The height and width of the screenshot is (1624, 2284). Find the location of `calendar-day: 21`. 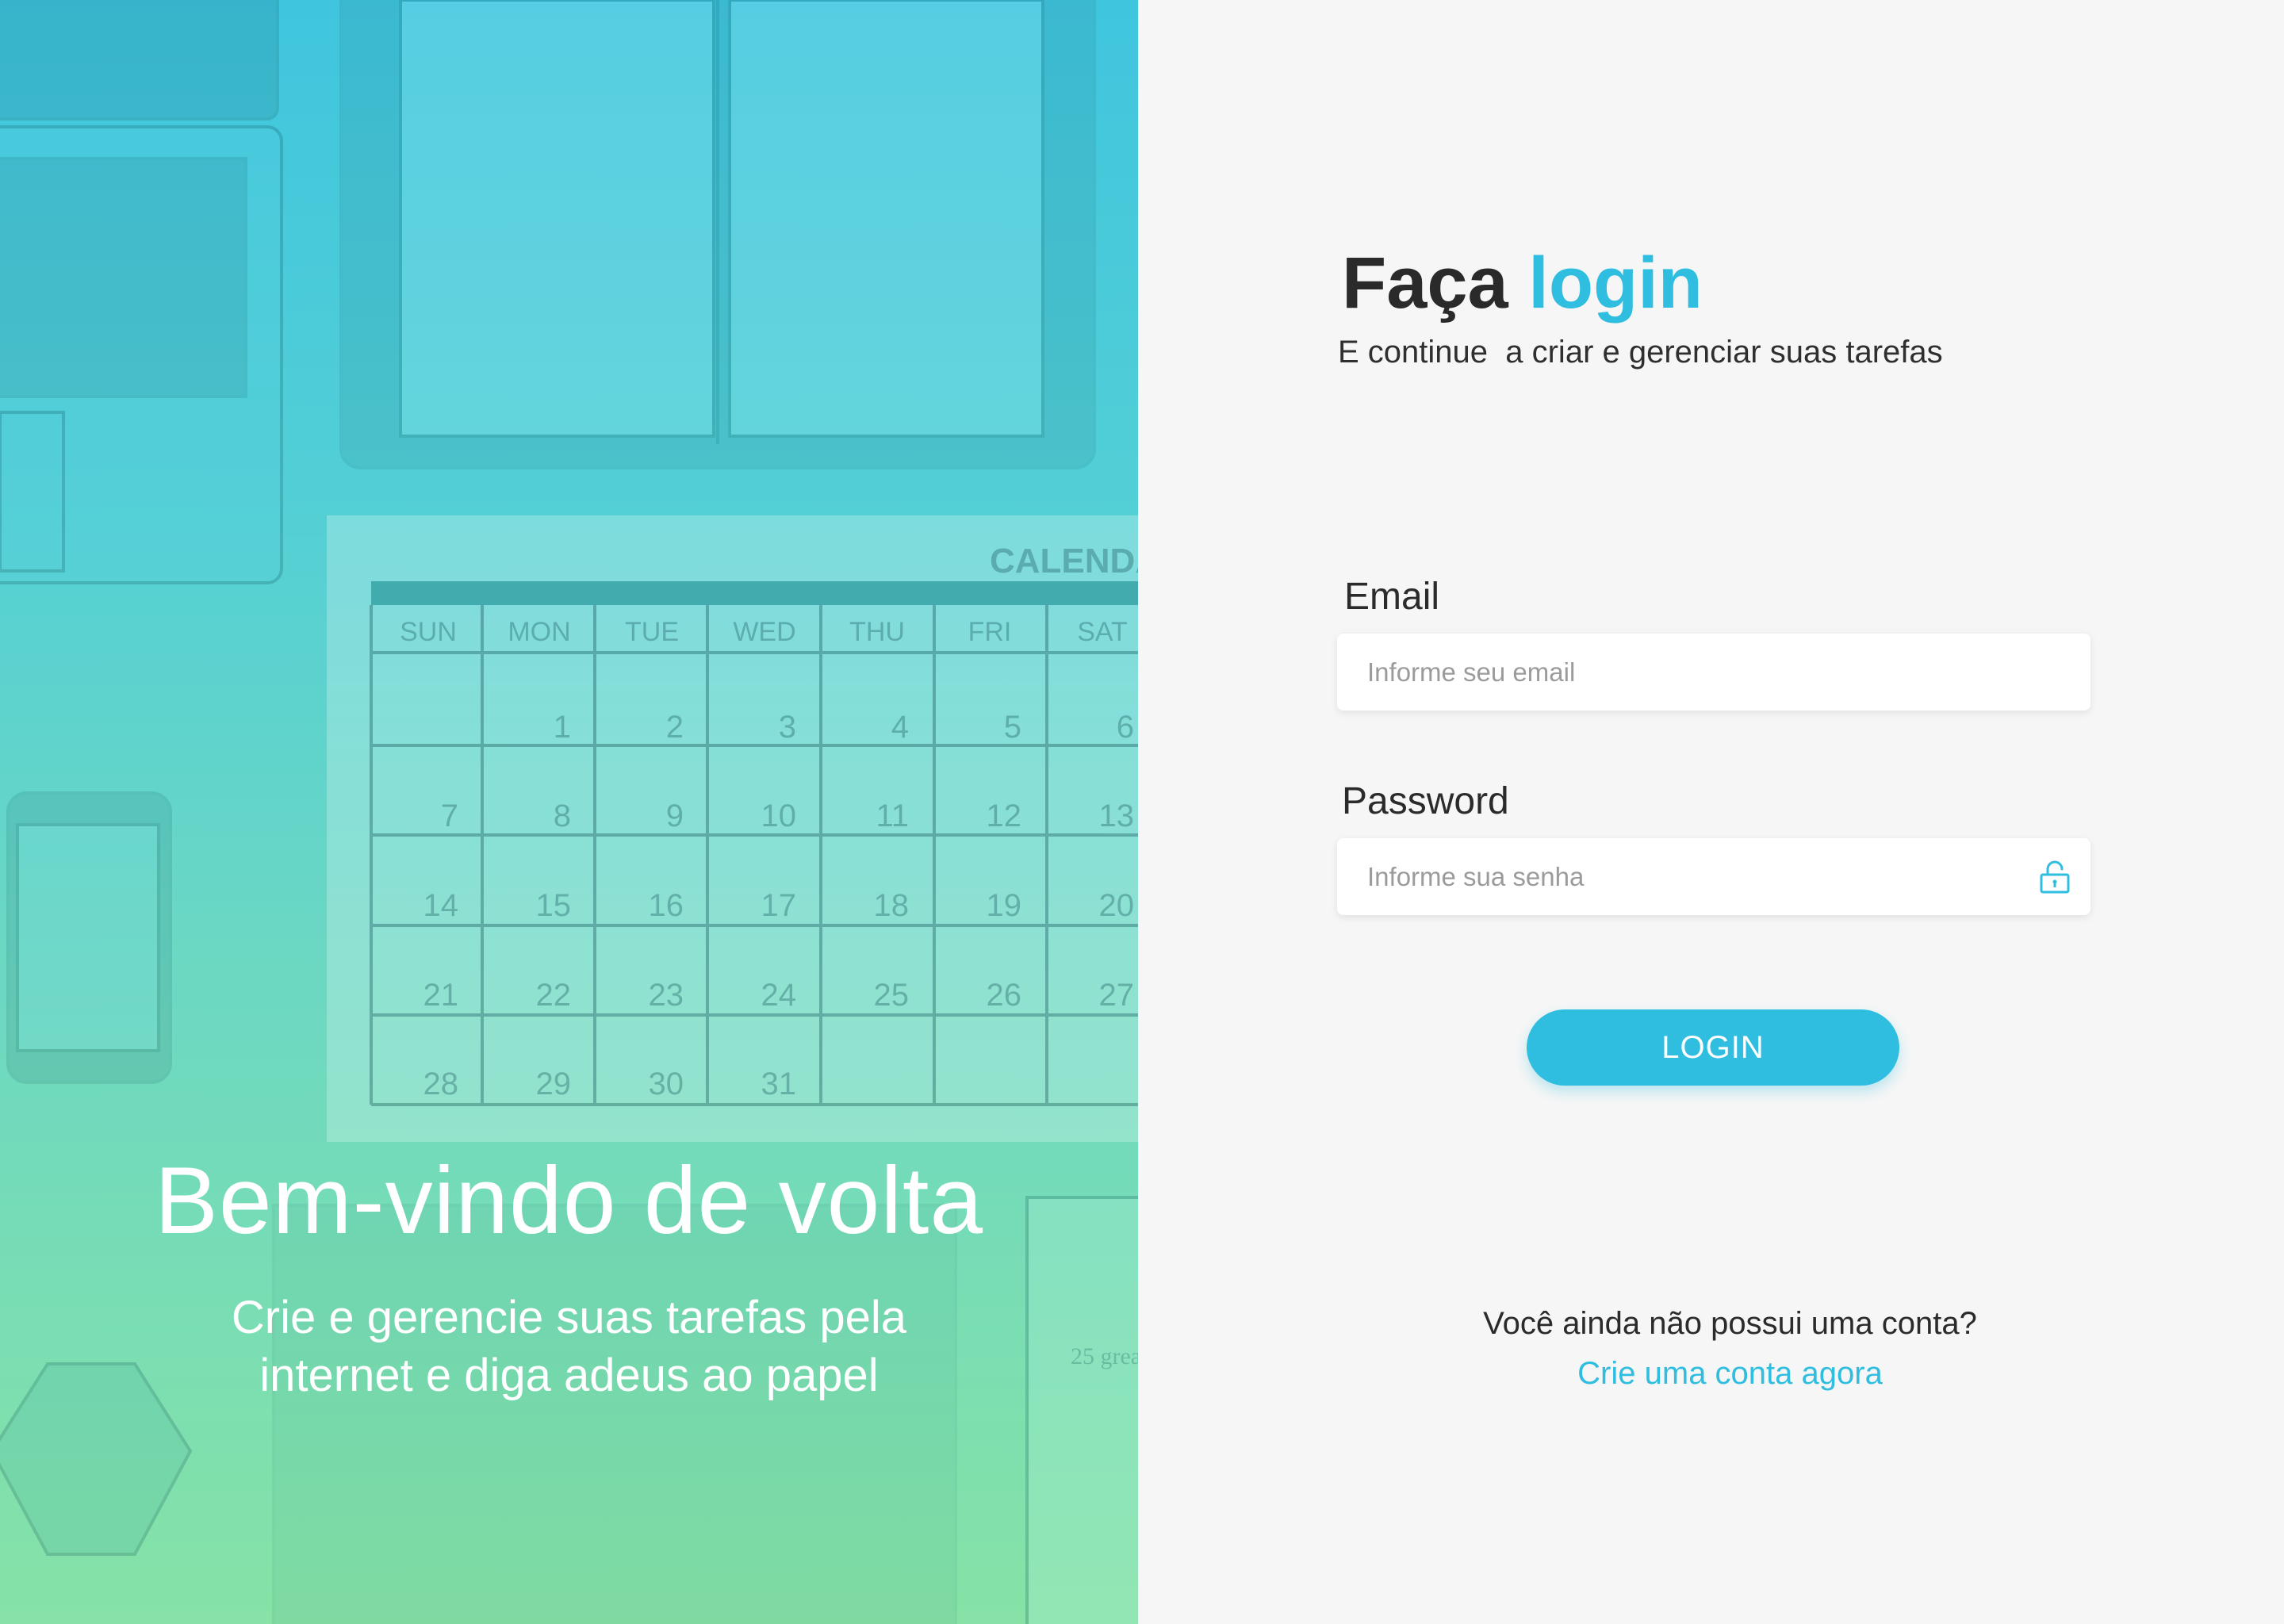

calendar-day: 21 is located at coordinates (441, 995).